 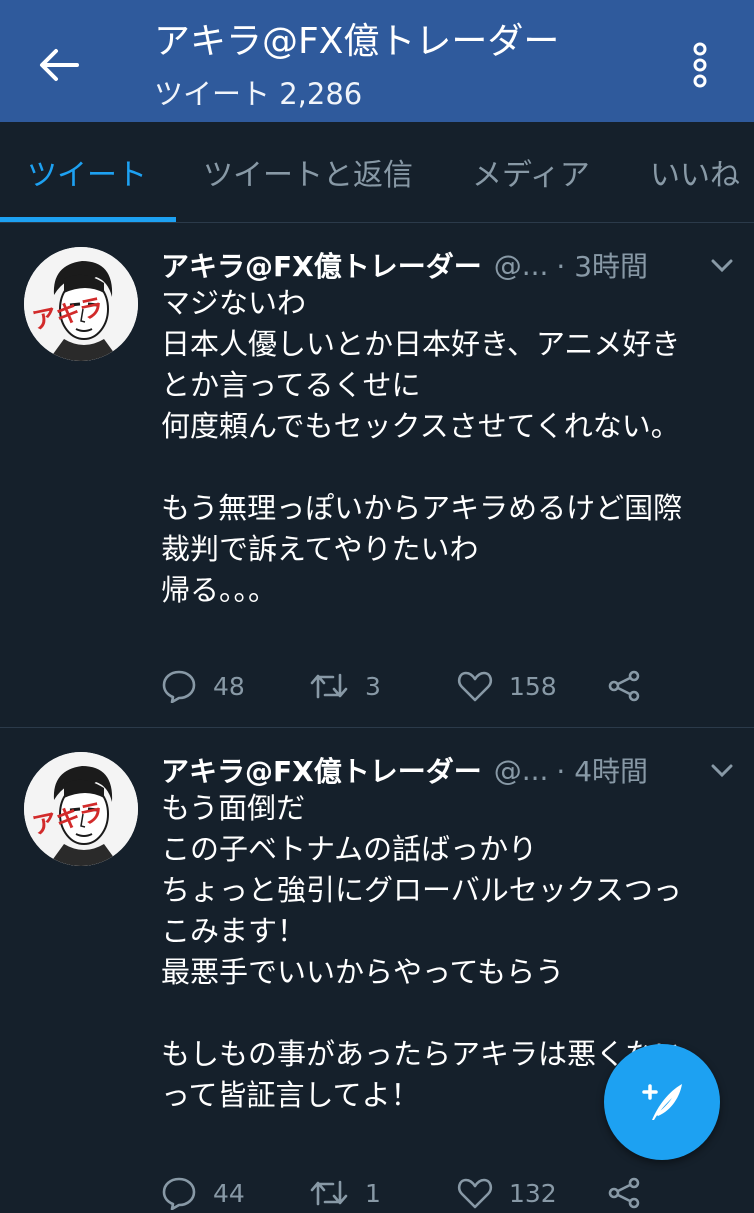 I want to click on compose-tweet-icon, so click(x=662, y=1102).